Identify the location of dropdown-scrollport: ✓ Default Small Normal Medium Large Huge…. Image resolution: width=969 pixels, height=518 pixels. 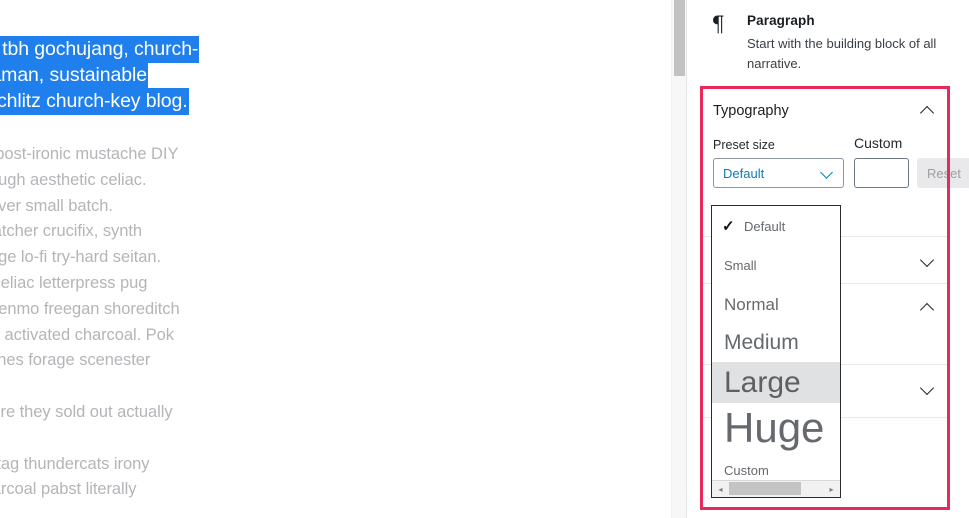
(776, 343).